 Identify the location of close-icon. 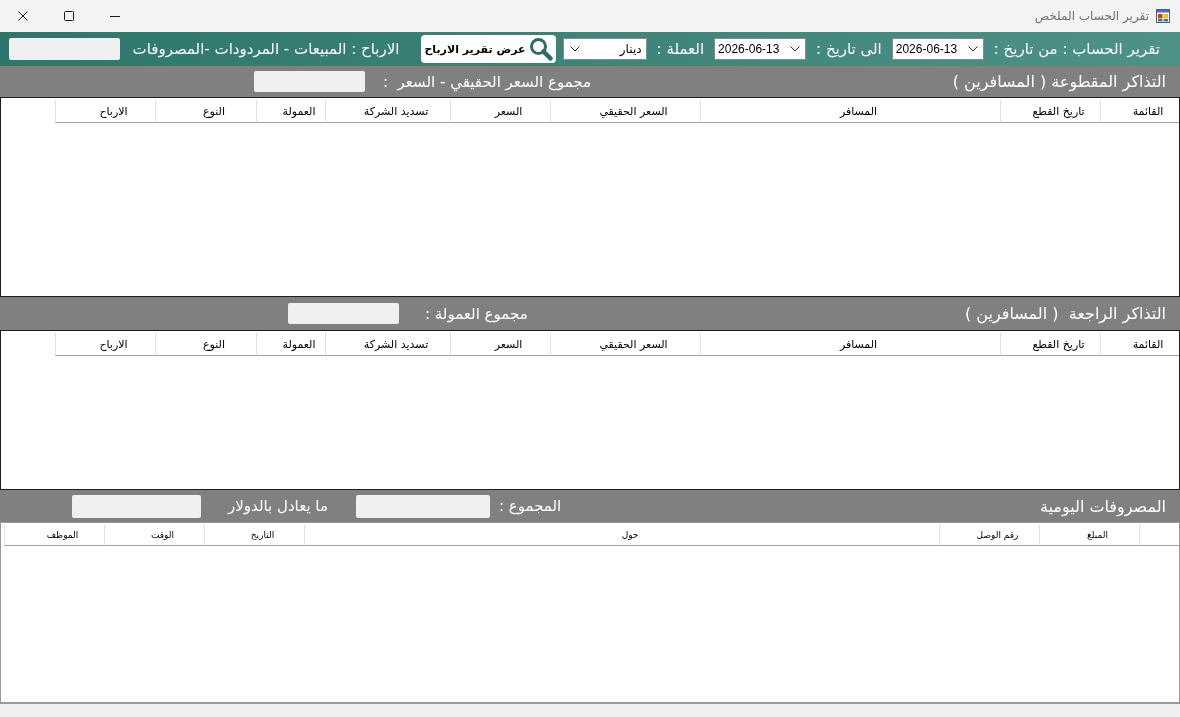
(23, 16).